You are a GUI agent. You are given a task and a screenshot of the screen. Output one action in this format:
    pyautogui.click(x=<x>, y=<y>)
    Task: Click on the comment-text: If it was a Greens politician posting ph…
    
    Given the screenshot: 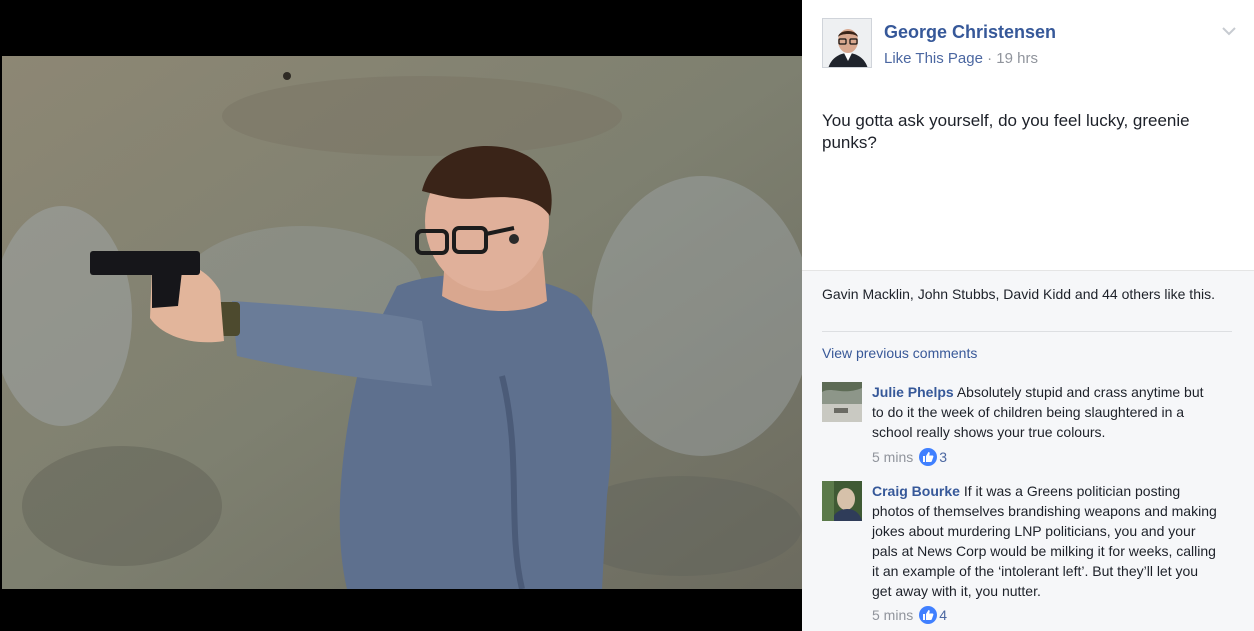 What is the action you would take?
    pyautogui.click(x=1044, y=541)
    